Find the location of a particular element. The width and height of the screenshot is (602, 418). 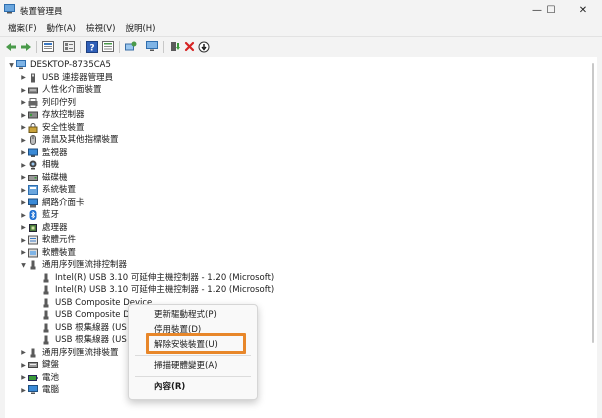

tree-category-label: 存放控制器 is located at coordinates (63, 115).